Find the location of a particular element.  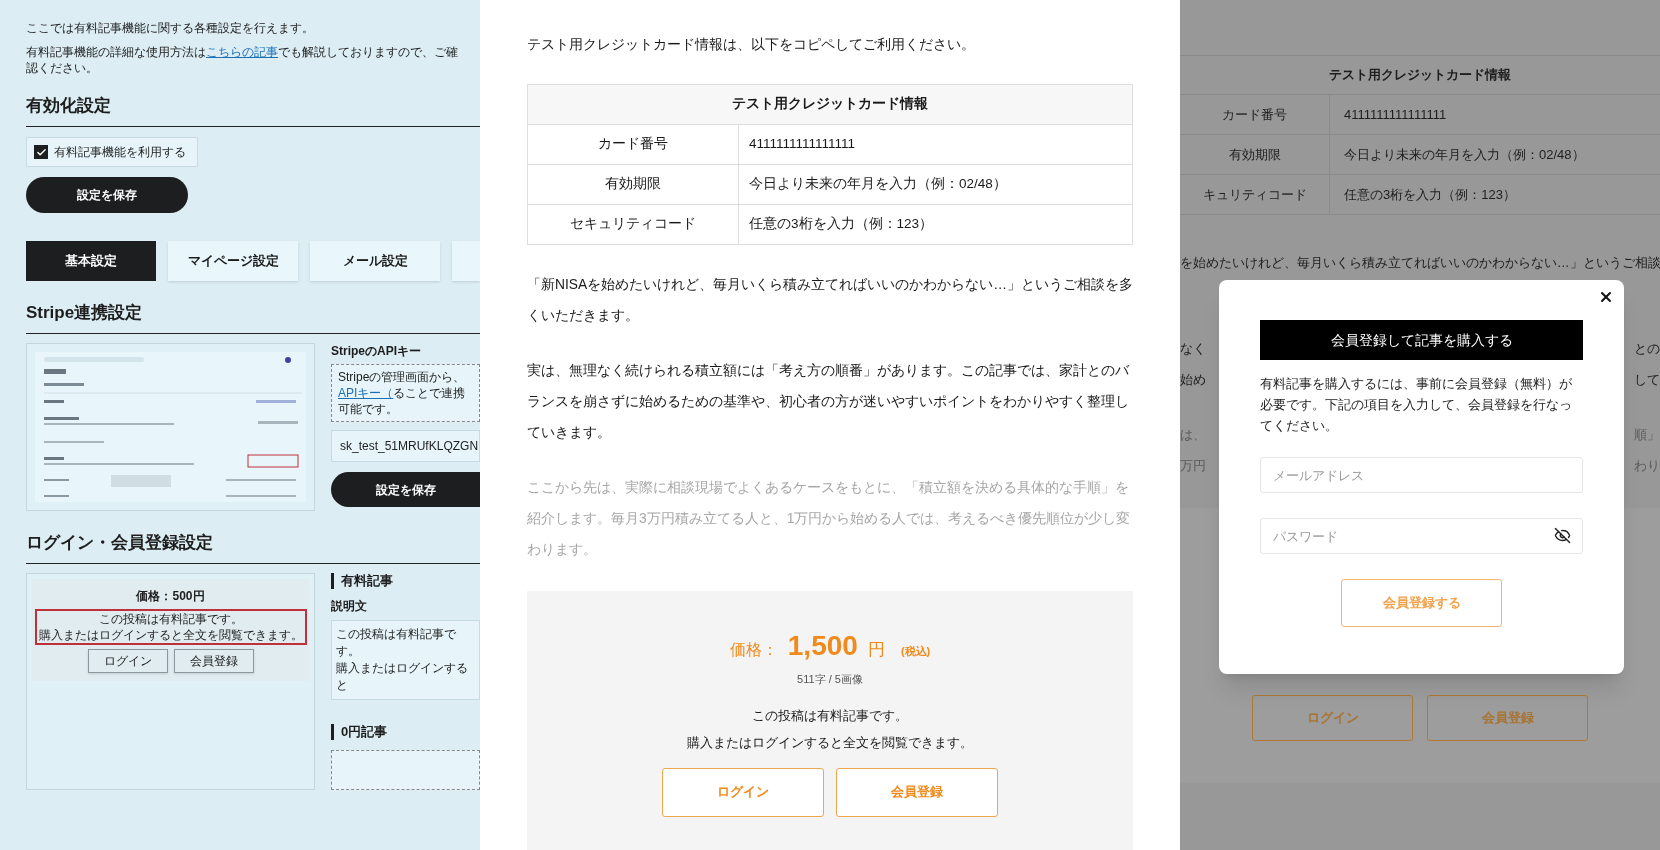

body-text: なく is located at coordinates (1193, 349).